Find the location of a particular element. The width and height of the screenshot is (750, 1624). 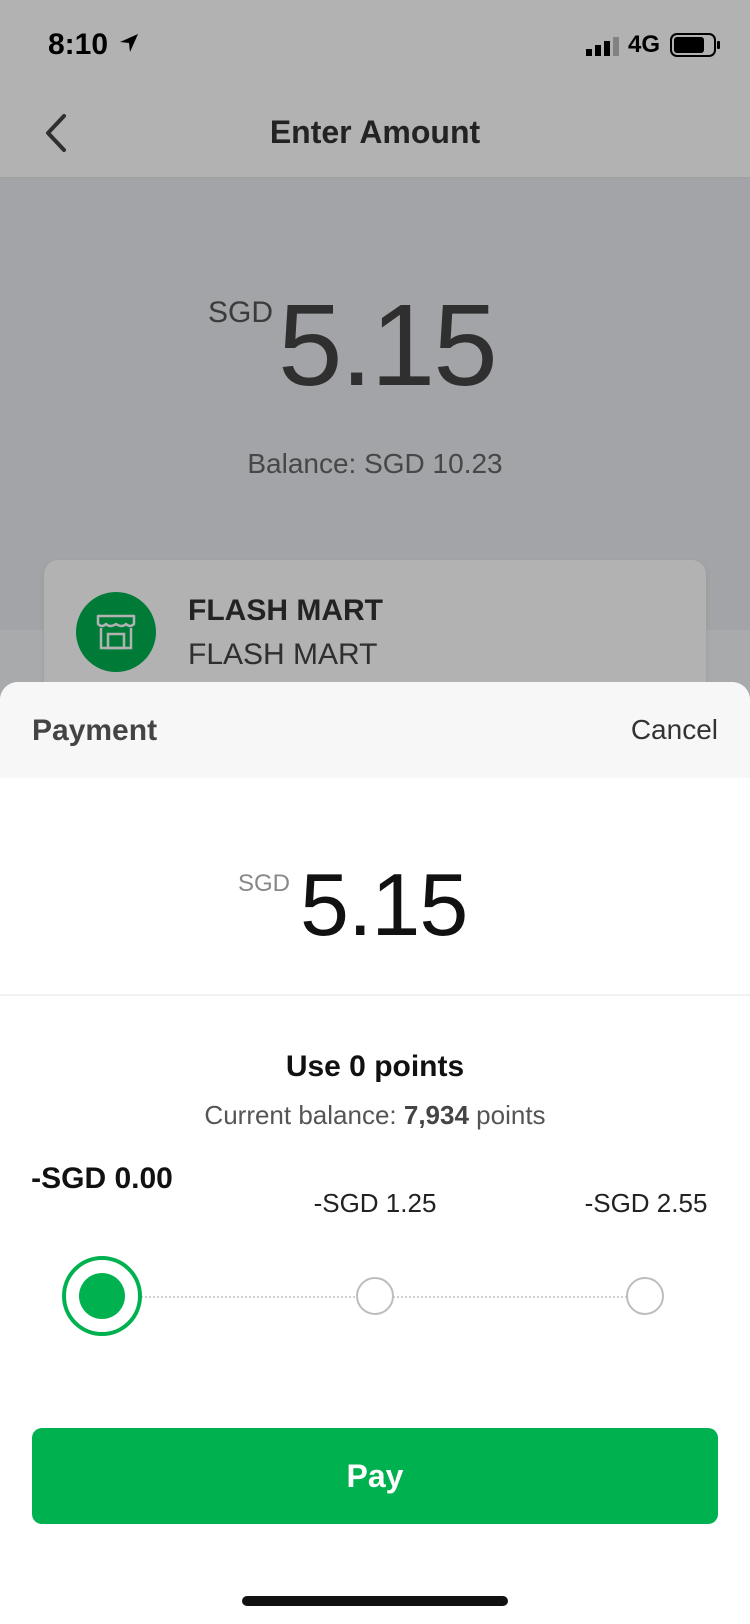

payment-amount-value: 5.15 is located at coordinates (384, 904).